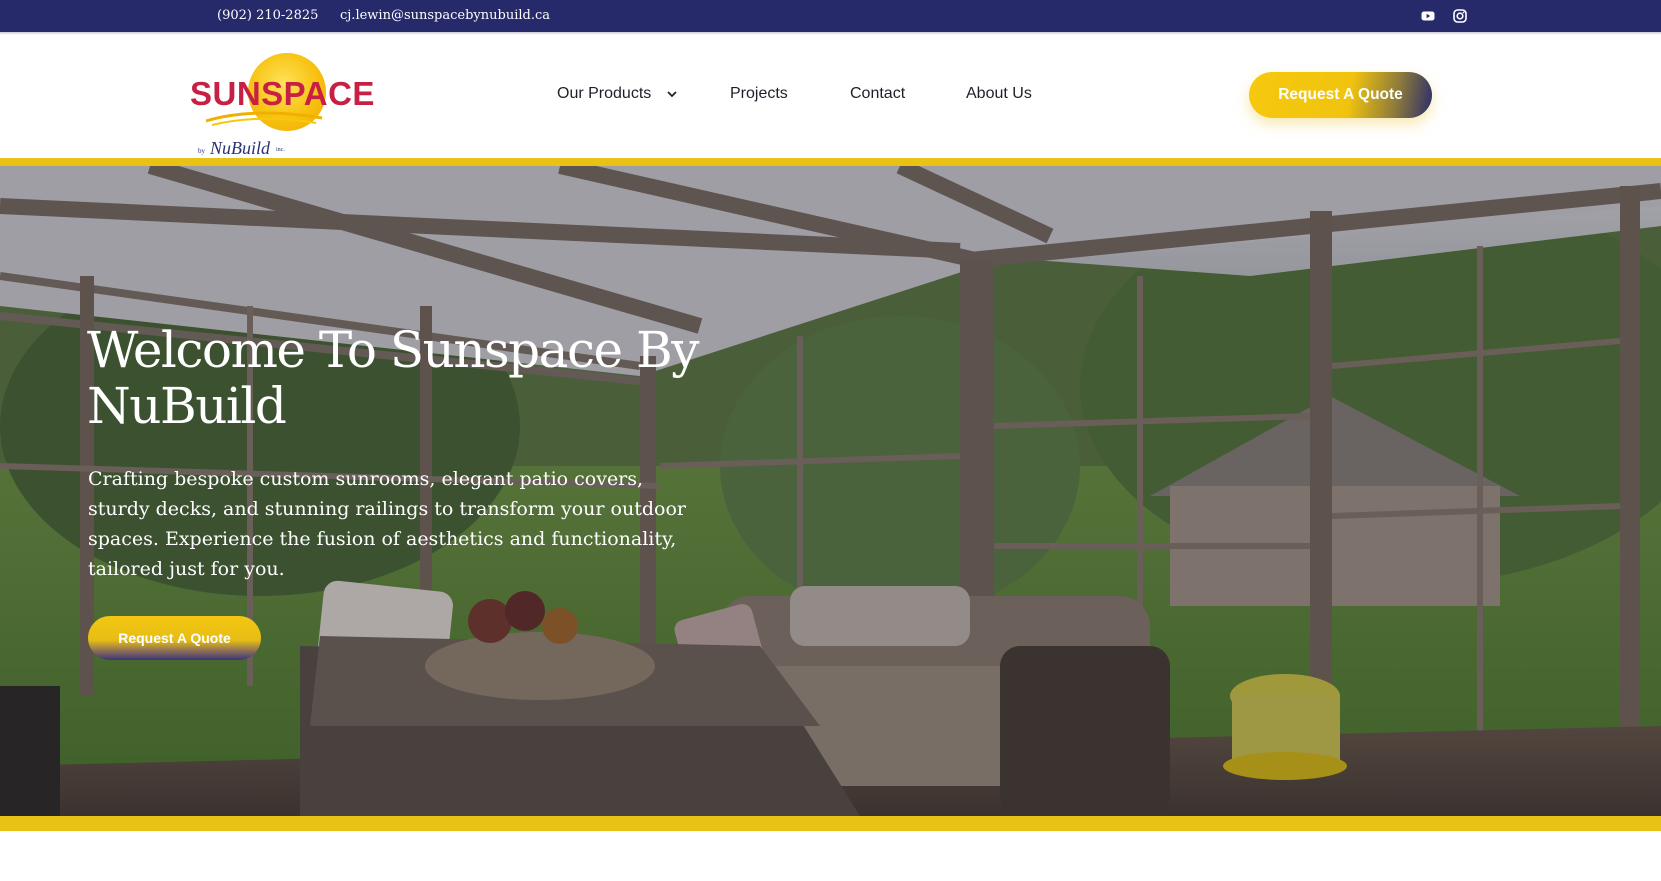 The height and width of the screenshot is (881, 1661). Describe the element at coordinates (759, 94) in the screenshot. I see `nav-projects: Projects` at that location.